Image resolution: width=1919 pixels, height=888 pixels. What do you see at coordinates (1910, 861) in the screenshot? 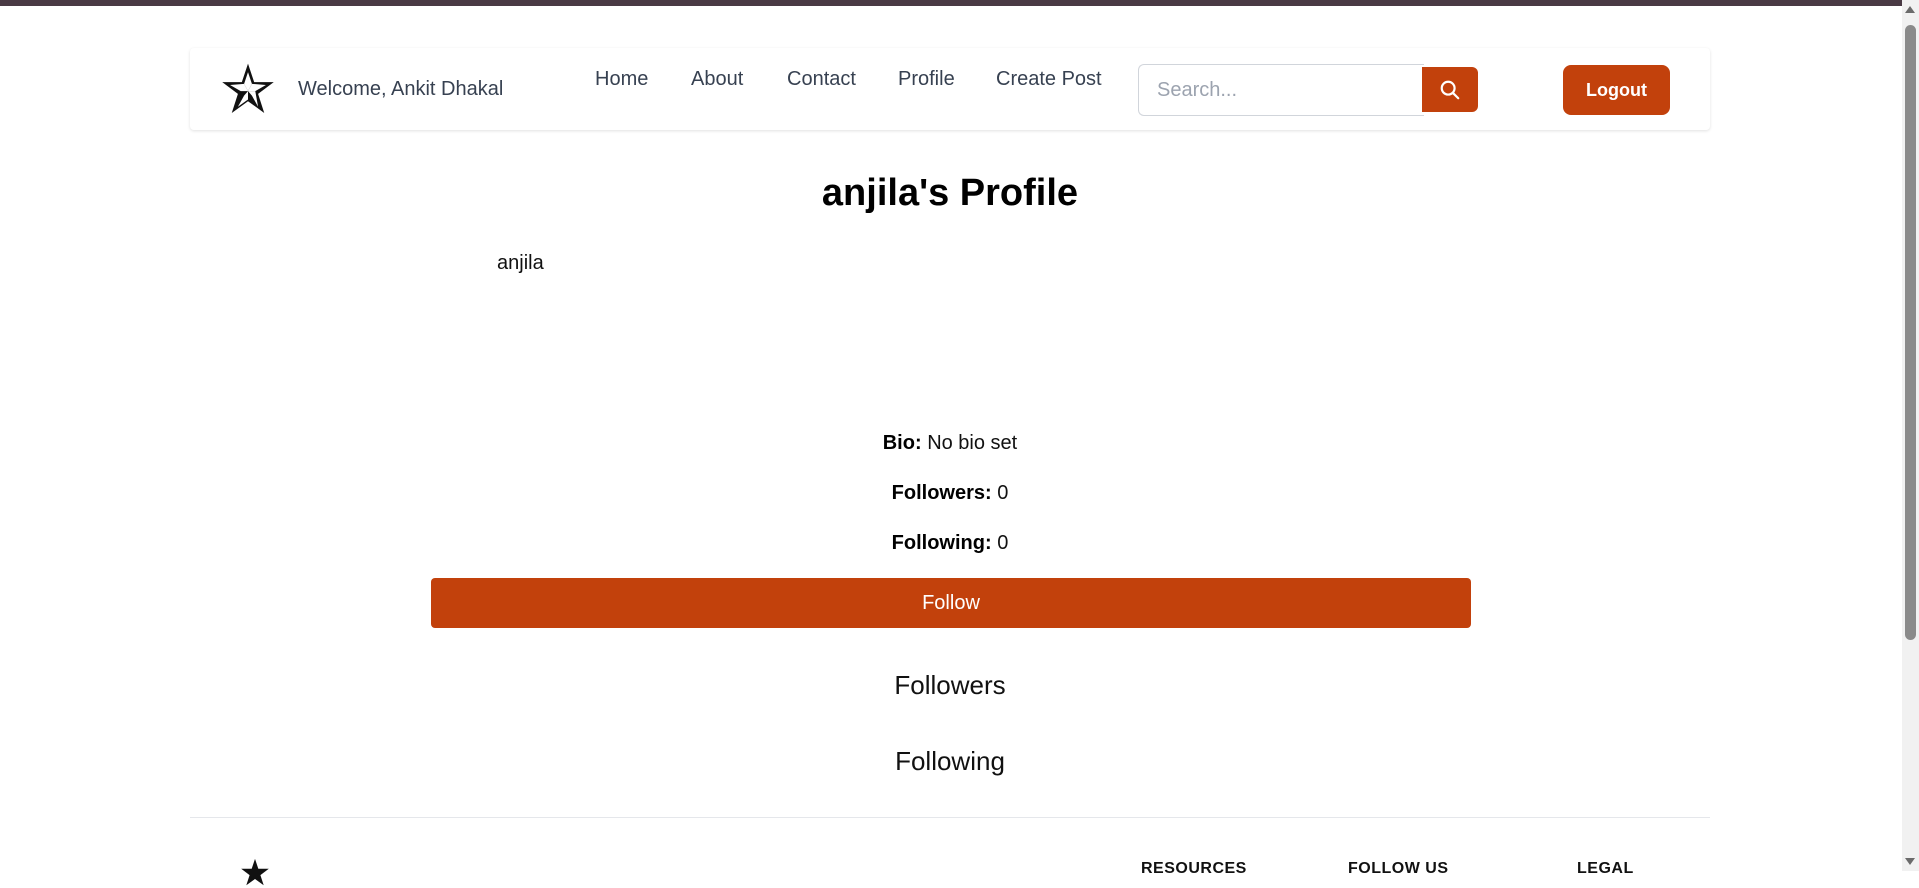
I see `scroll-down-arrow-icon` at bounding box center [1910, 861].